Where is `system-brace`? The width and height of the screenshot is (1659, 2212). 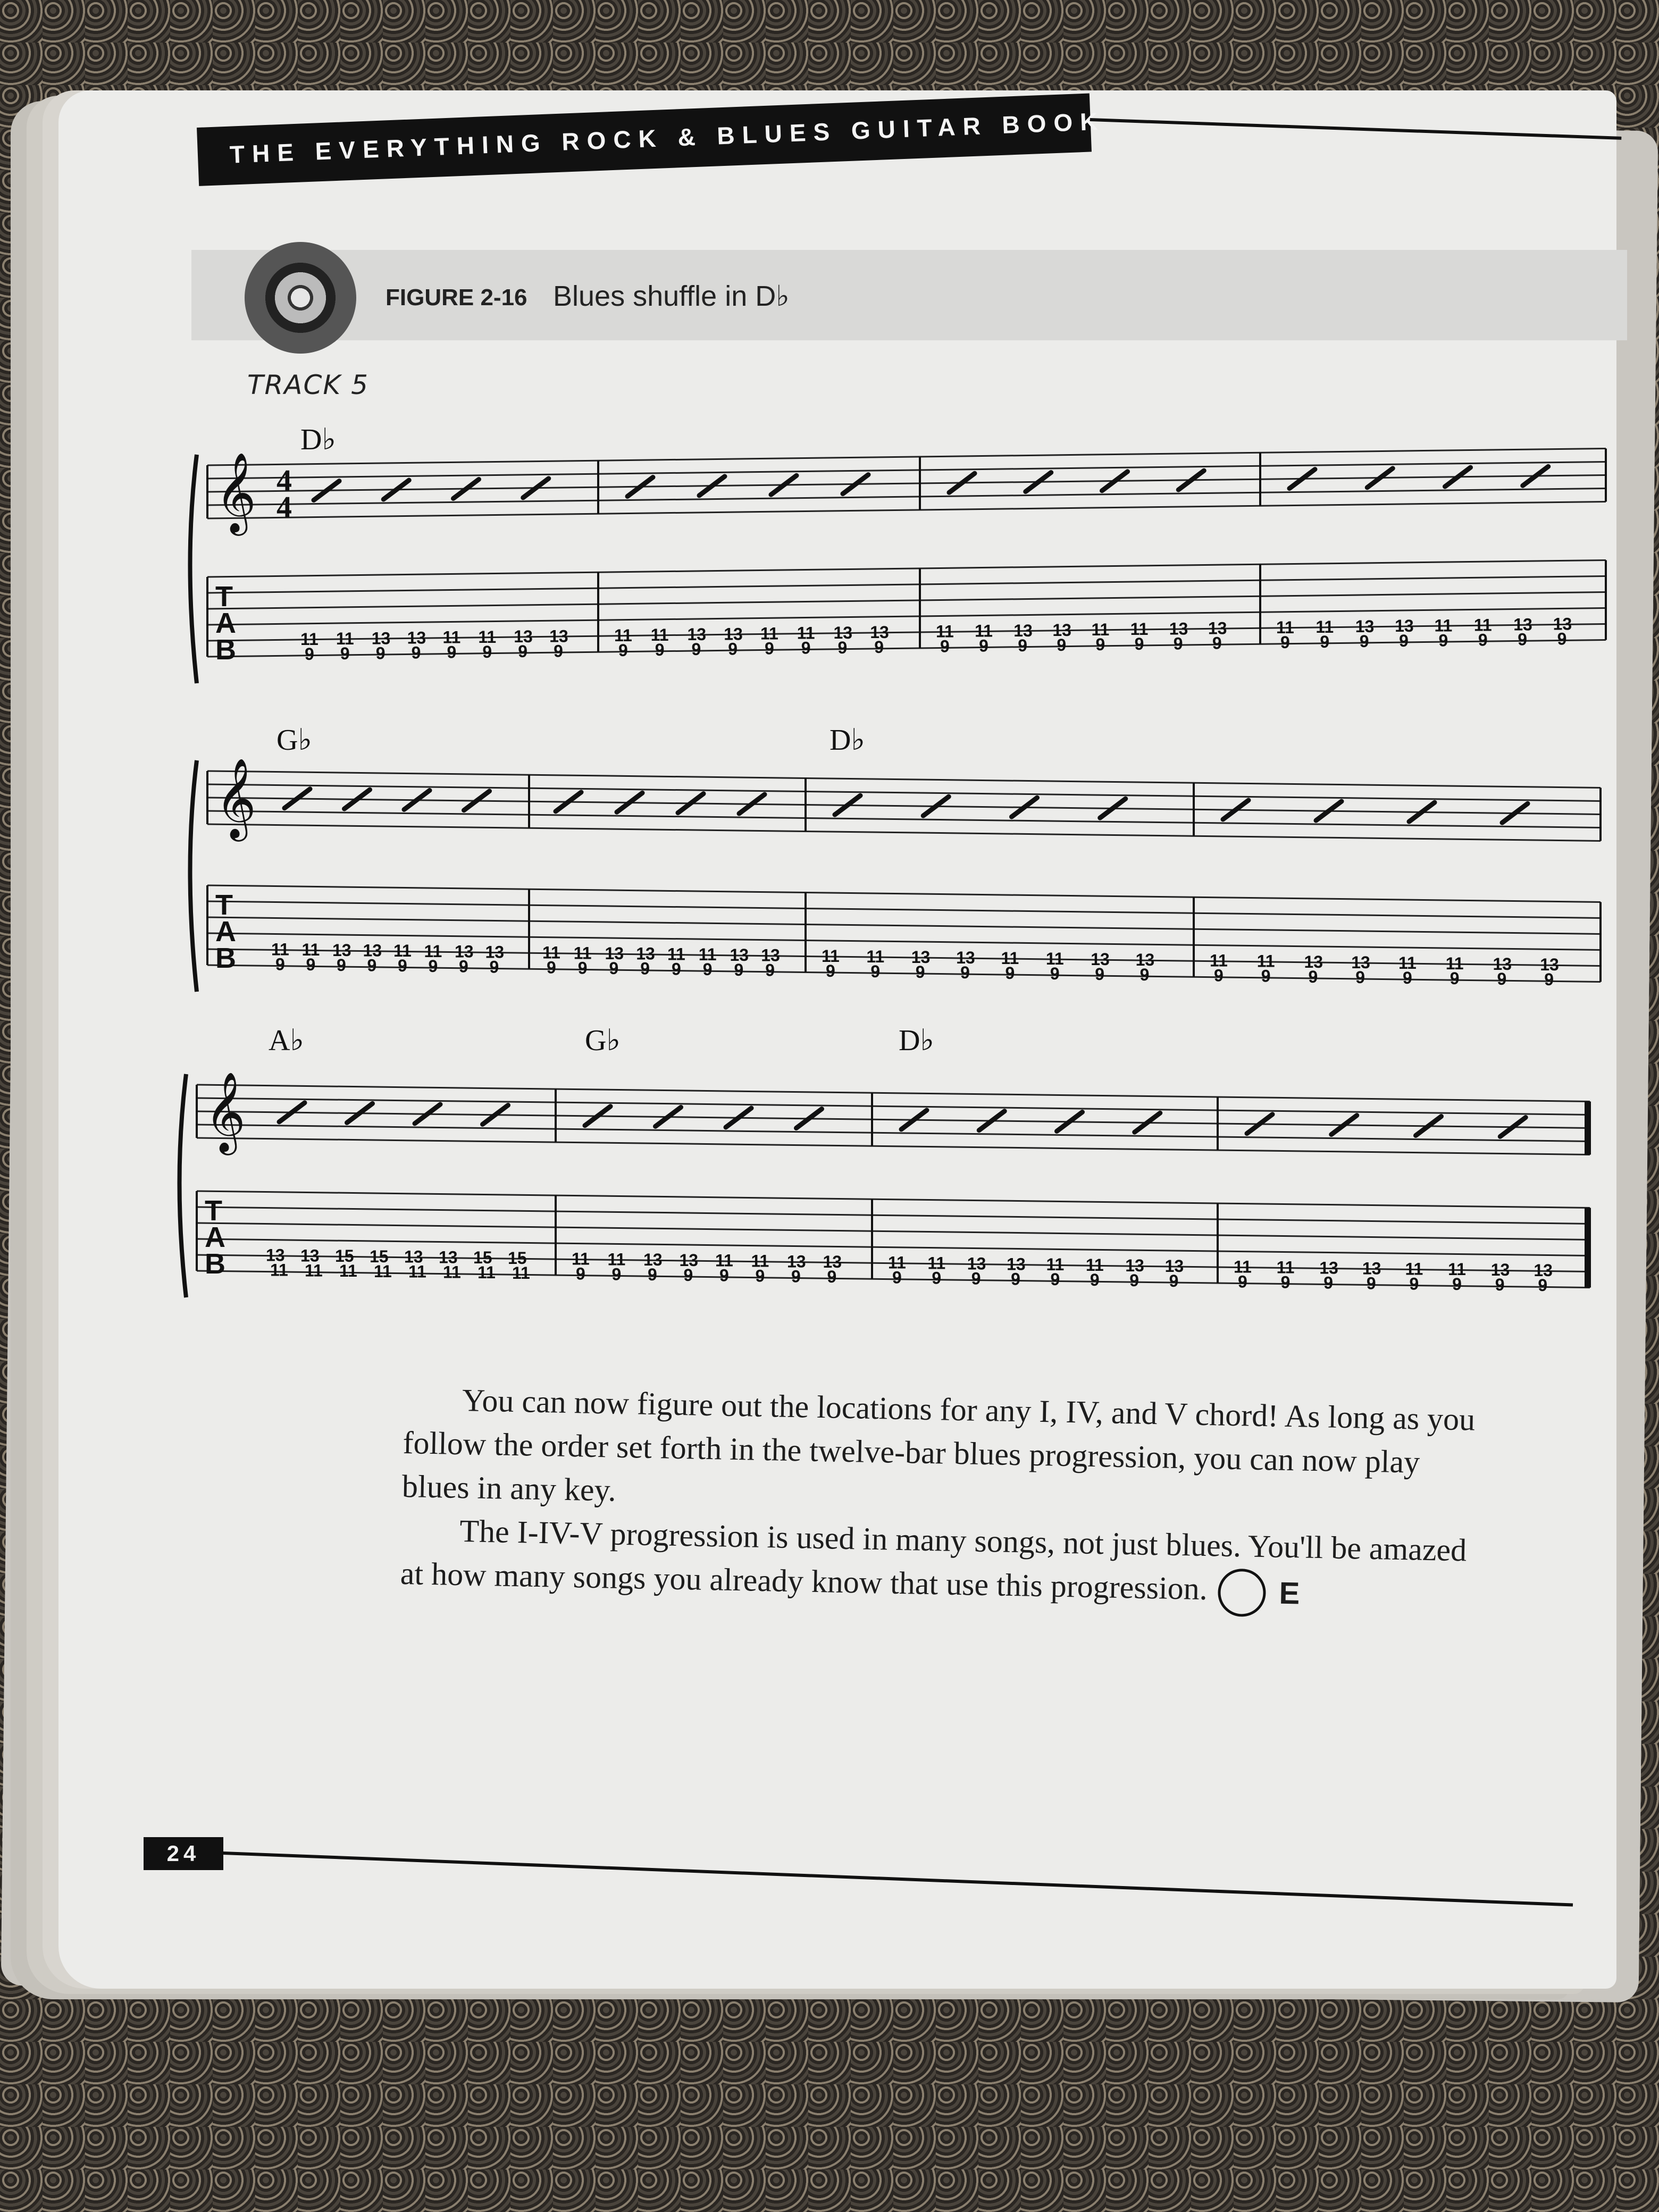 system-brace is located at coordinates (182, 1186).